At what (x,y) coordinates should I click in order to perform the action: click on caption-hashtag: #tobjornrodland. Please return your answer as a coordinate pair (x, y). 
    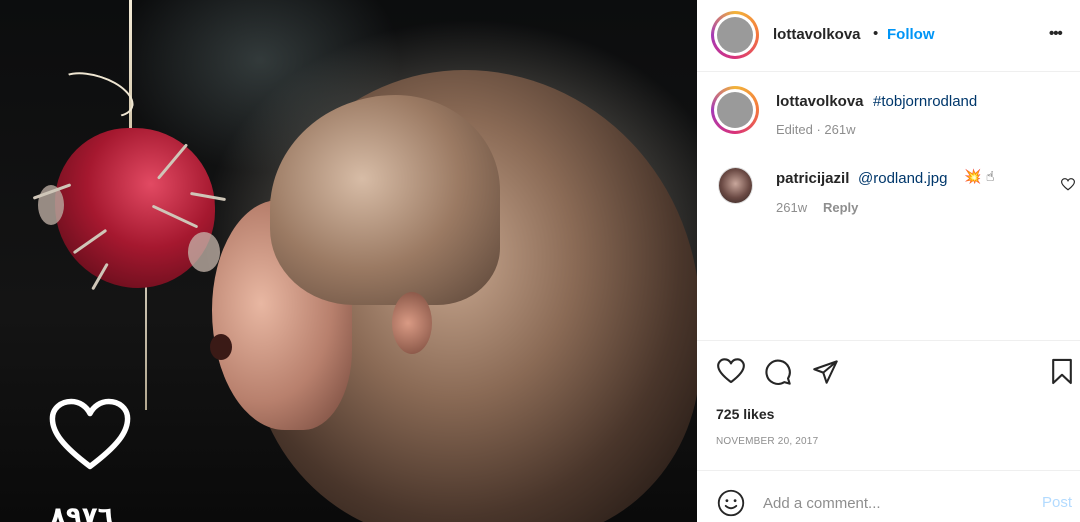
    Looking at the image, I should click on (925, 101).